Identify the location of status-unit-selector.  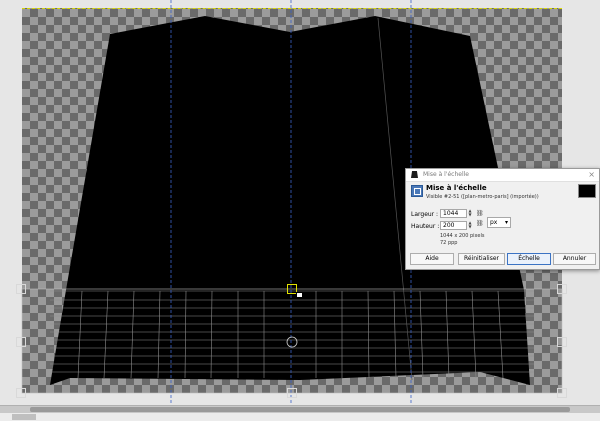
(24, 417).